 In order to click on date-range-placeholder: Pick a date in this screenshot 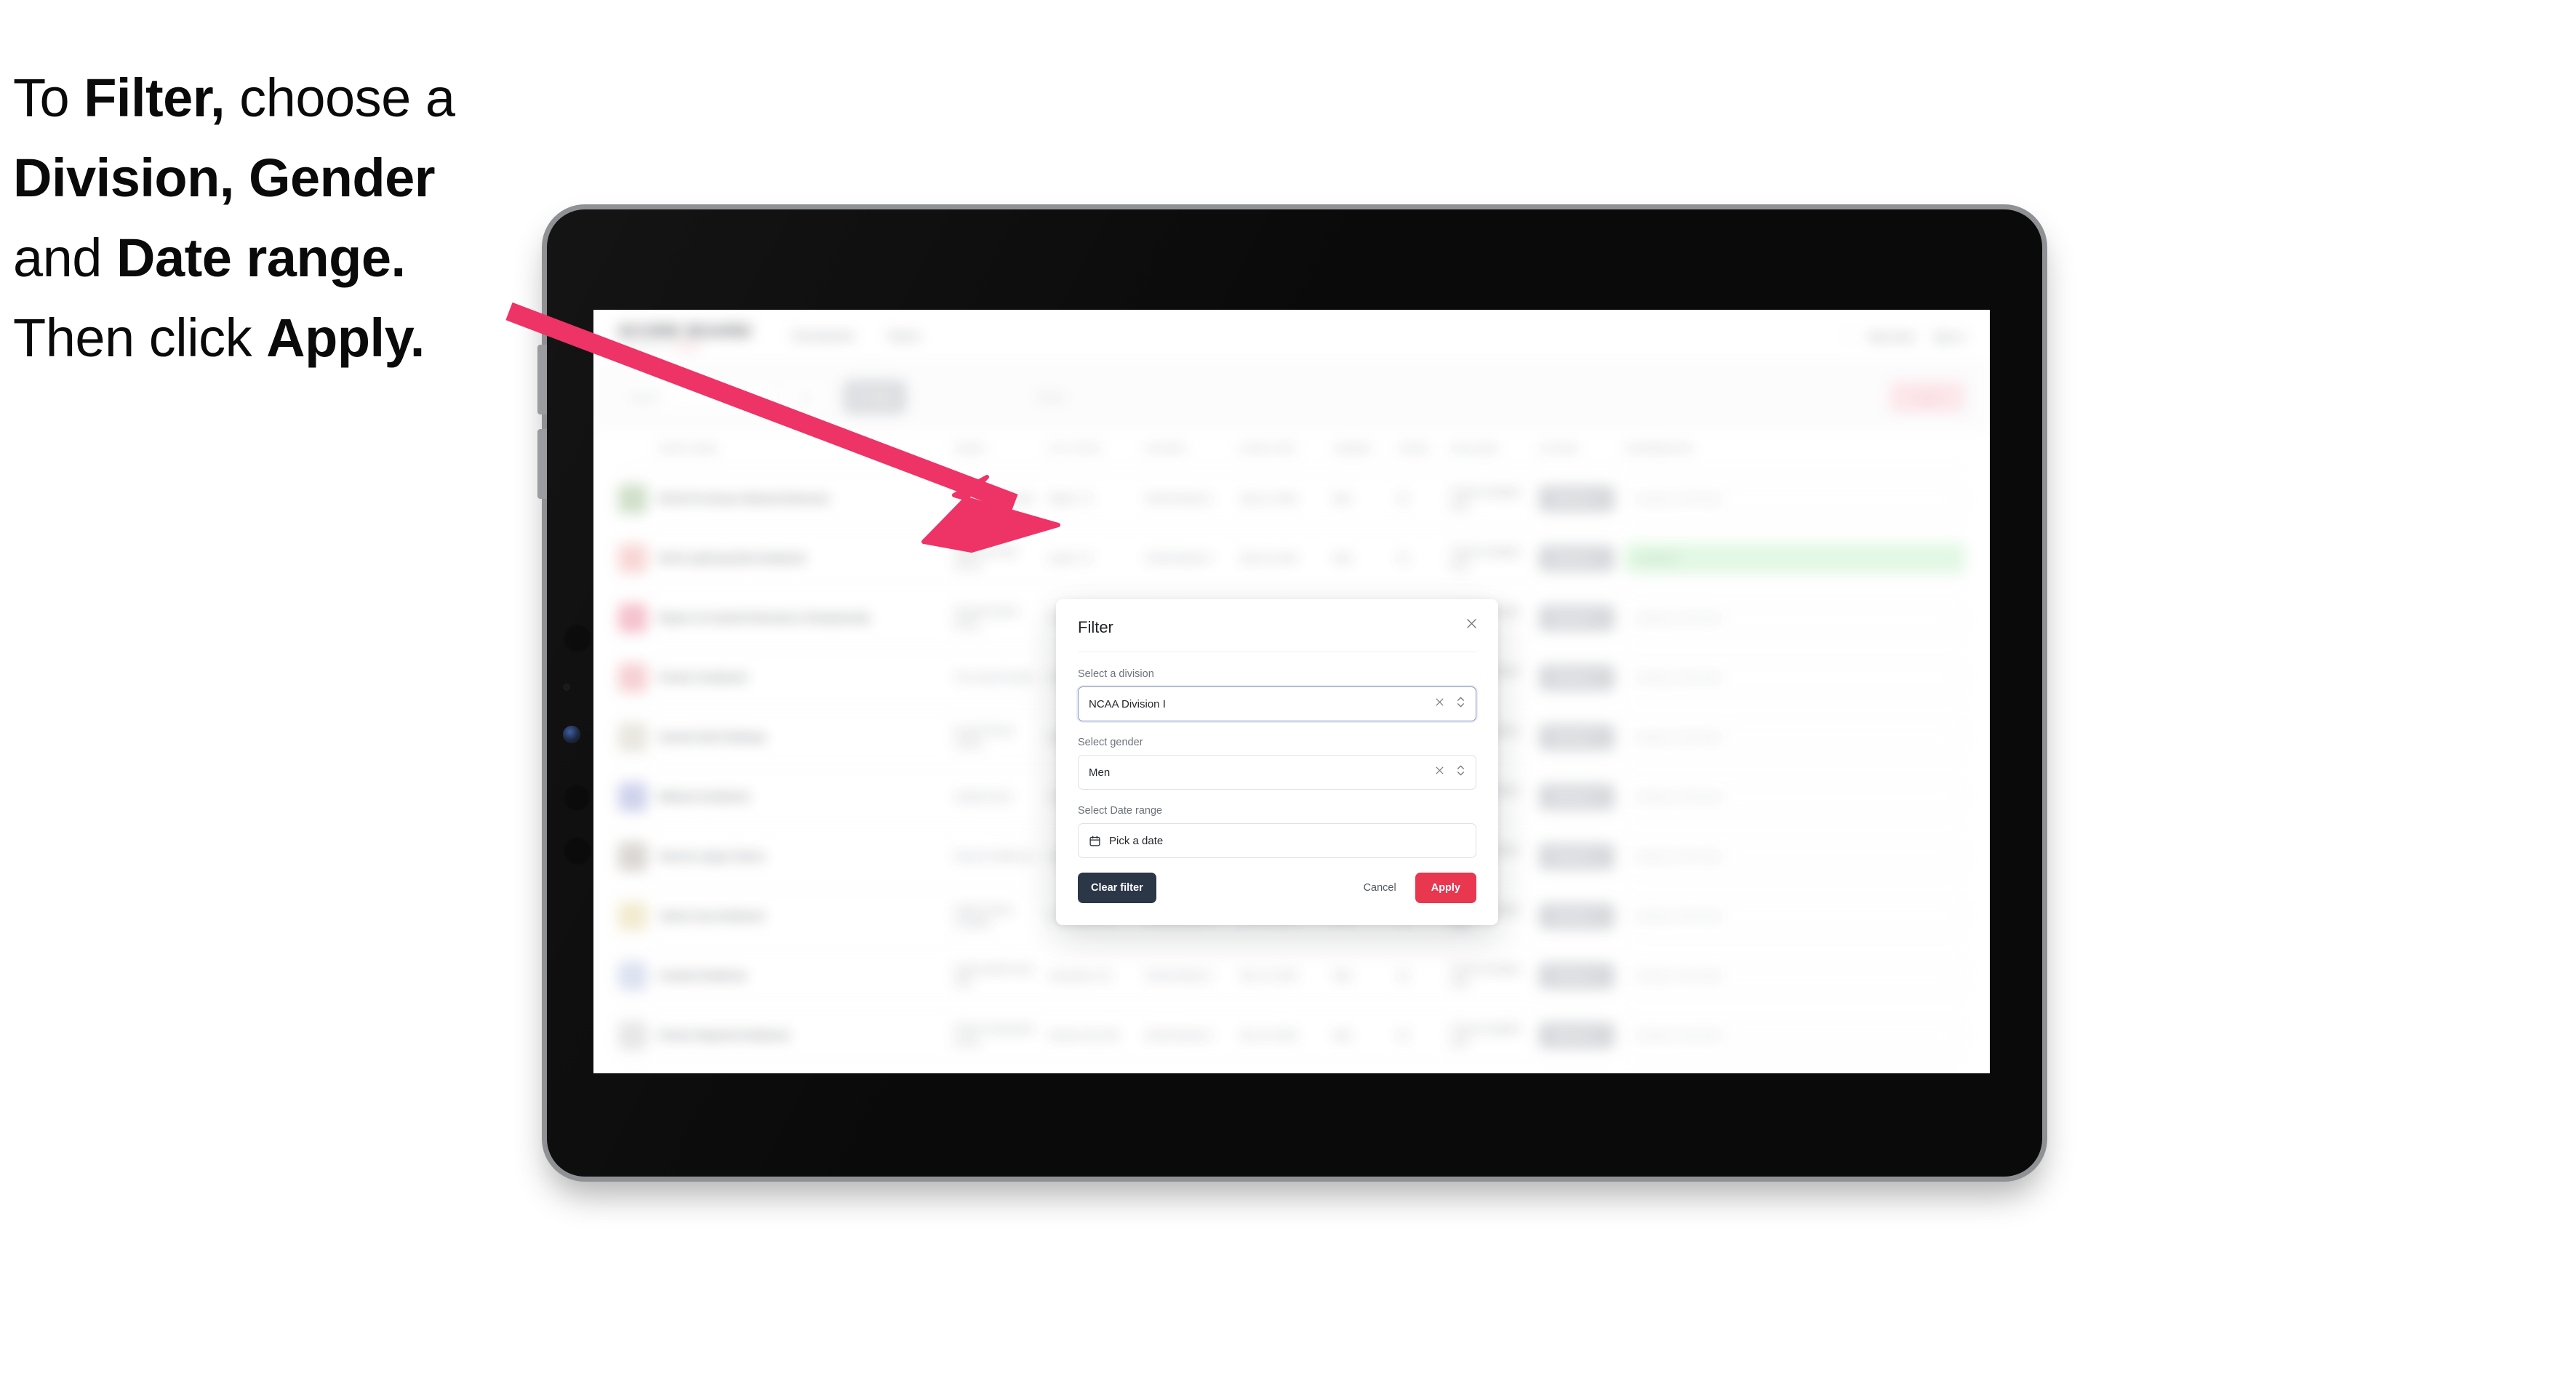, I will do `click(1136, 840)`.